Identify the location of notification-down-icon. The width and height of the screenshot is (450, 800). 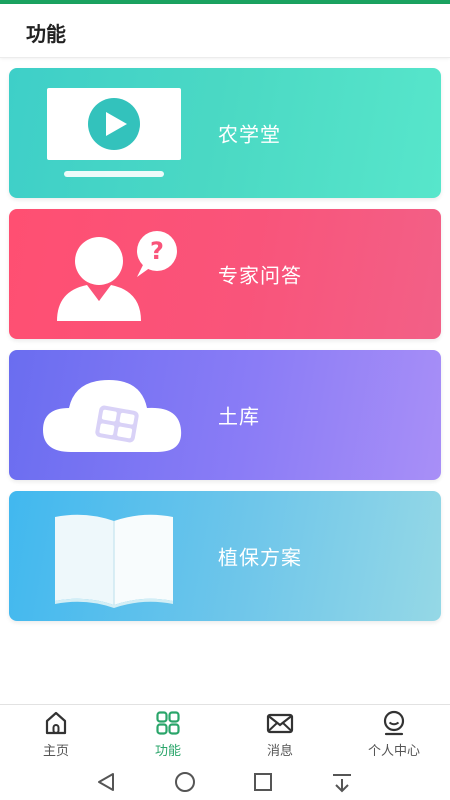
(342, 782).